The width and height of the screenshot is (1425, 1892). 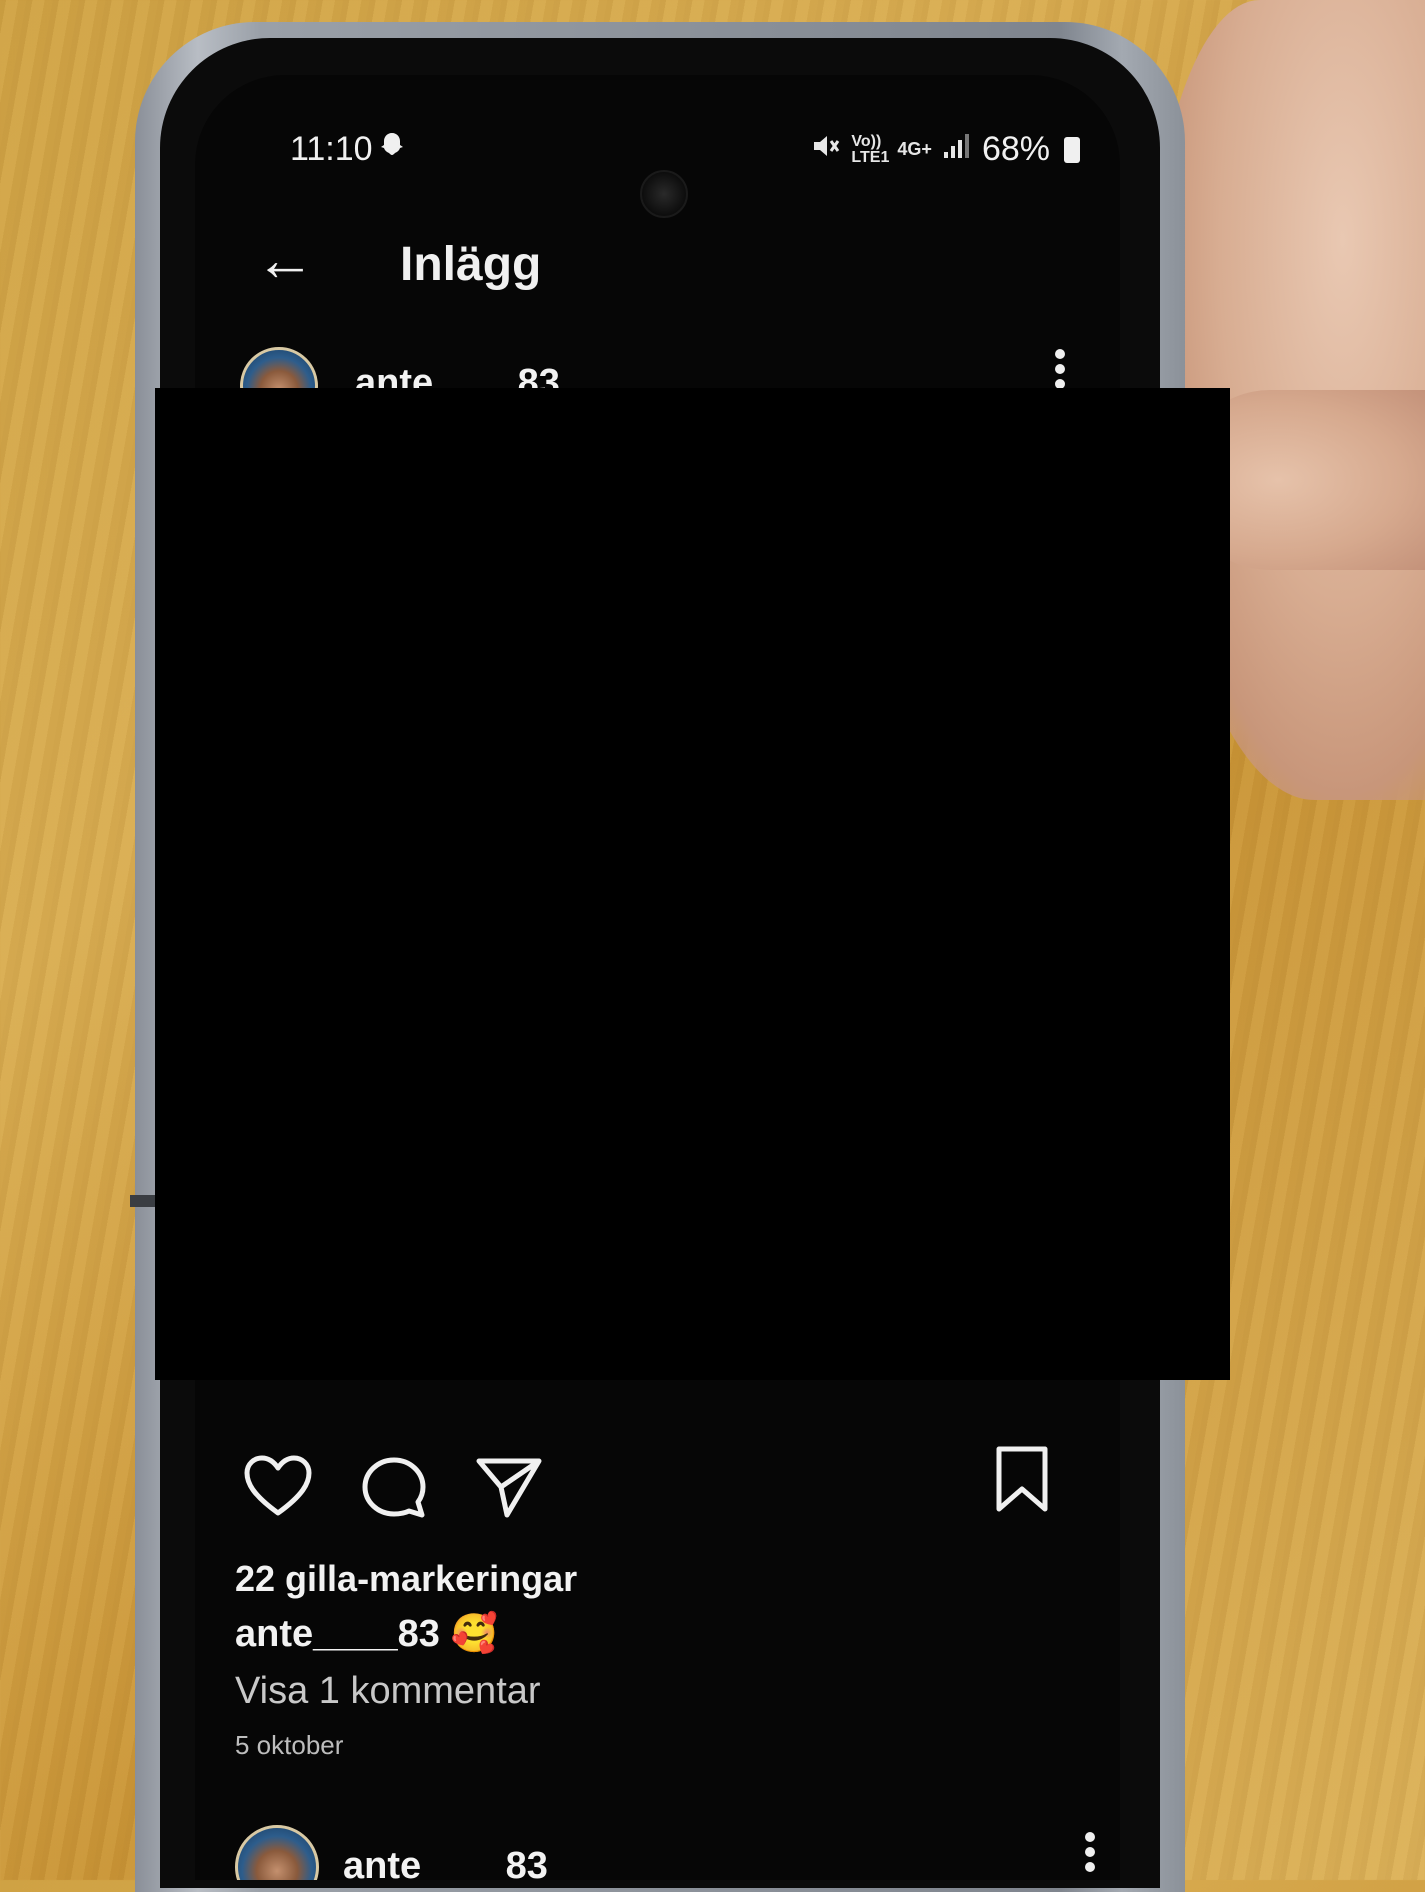 I want to click on caption: ante____83 🥰, so click(x=366, y=1634).